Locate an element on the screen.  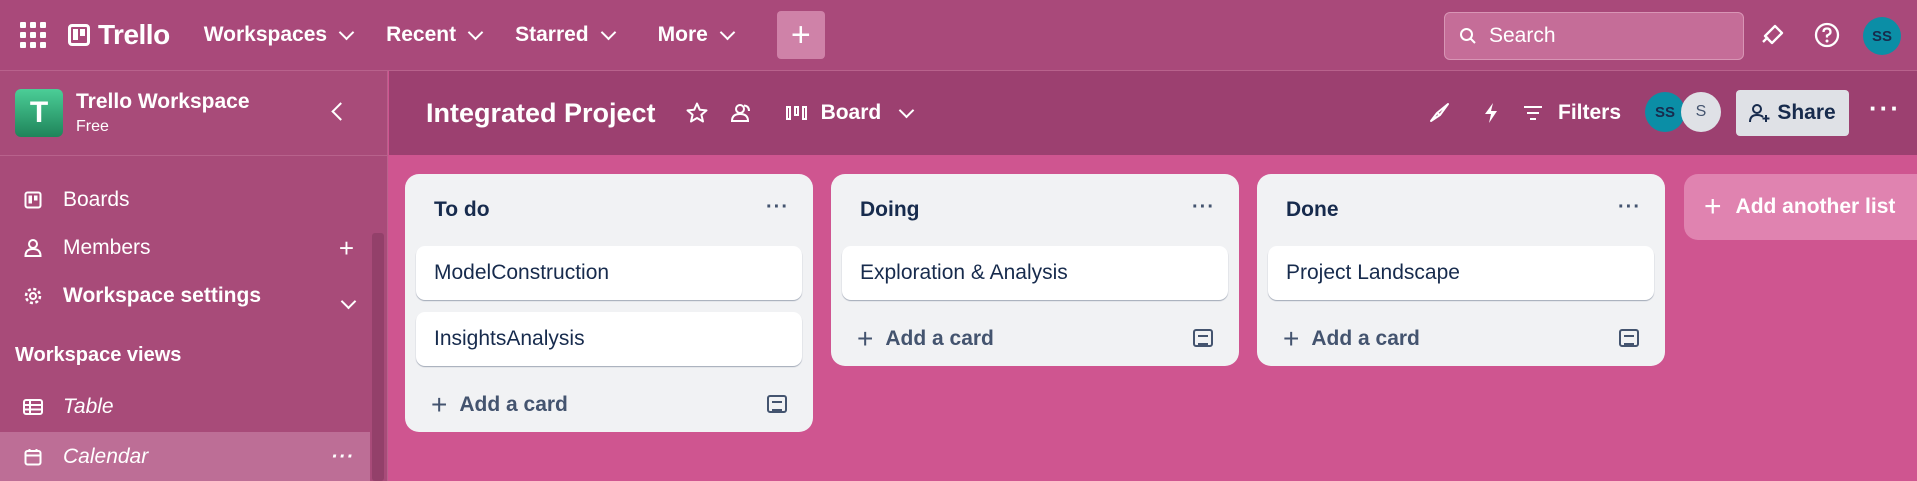
search-box is located at coordinates (1594, 36).